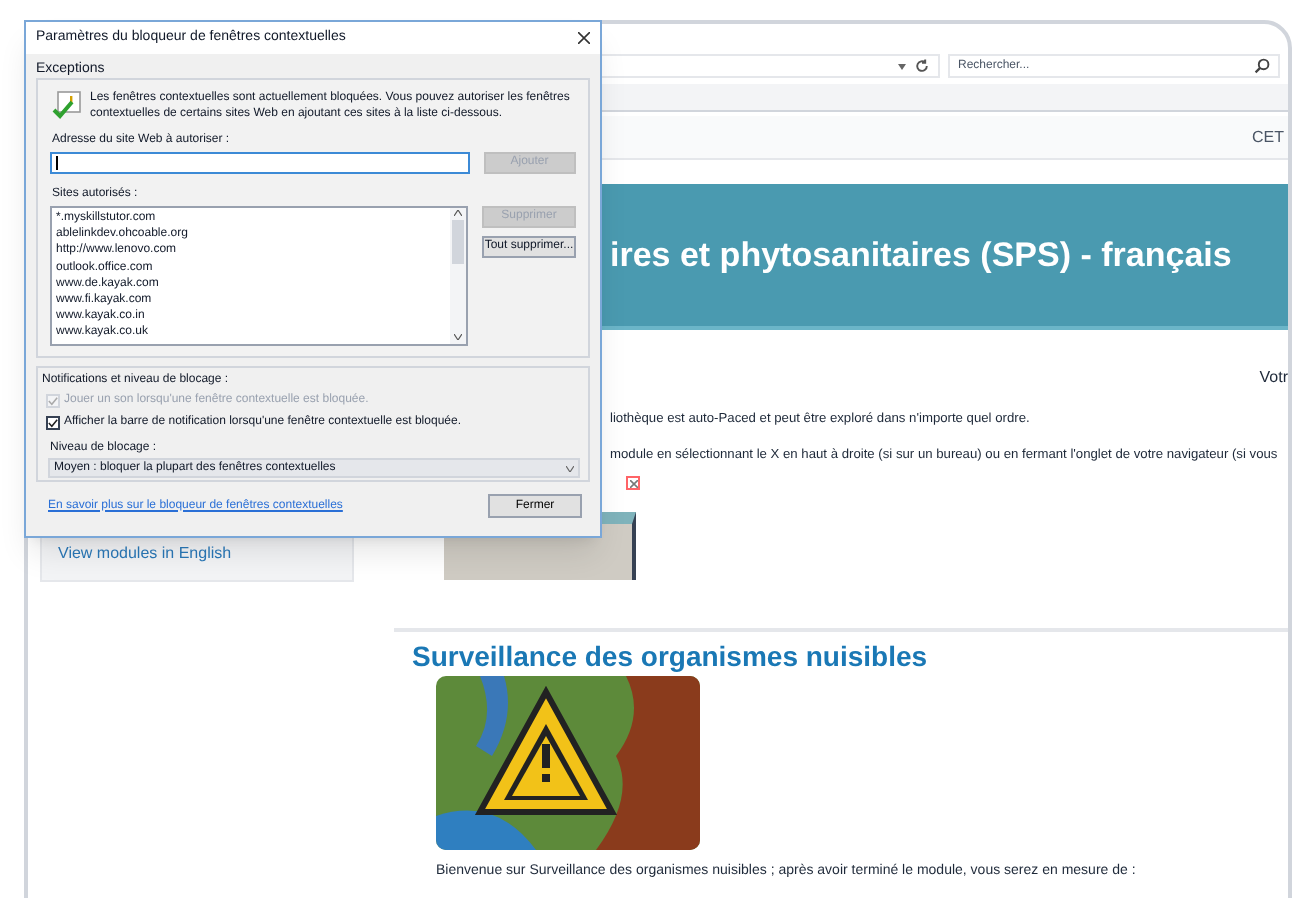 The width and height of the screenshot is (1308, 898). I want to click on close-box-icon, so click(633, 483).